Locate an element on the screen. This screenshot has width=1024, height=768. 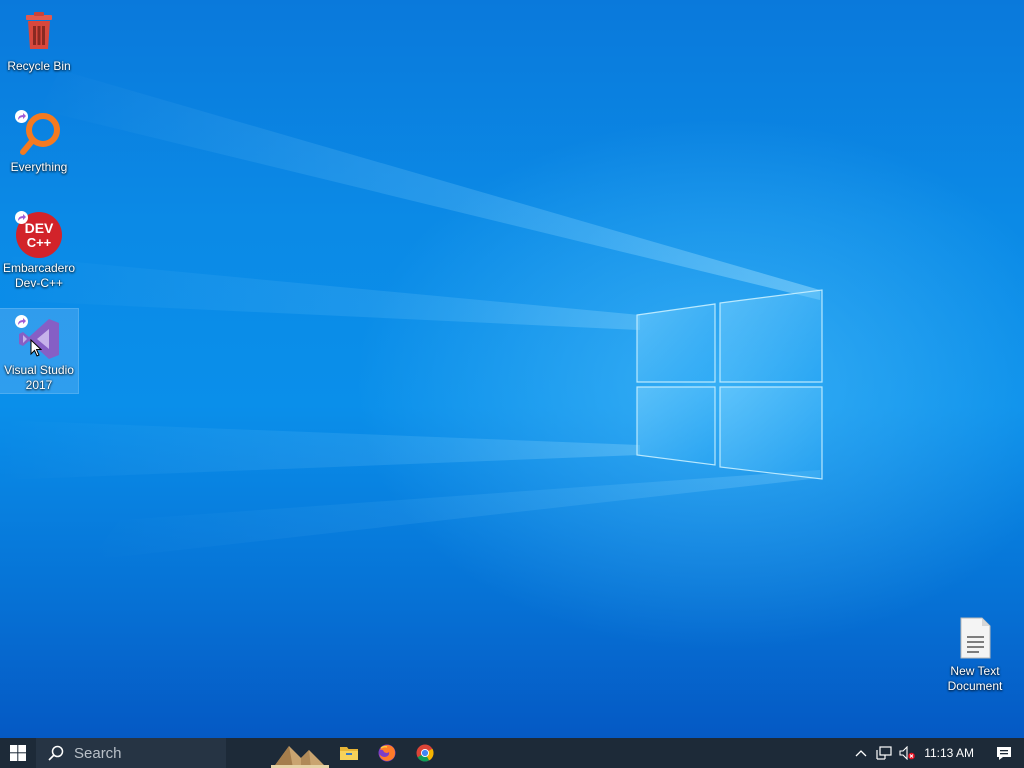
network-icon is located at coordinates (884, 753).